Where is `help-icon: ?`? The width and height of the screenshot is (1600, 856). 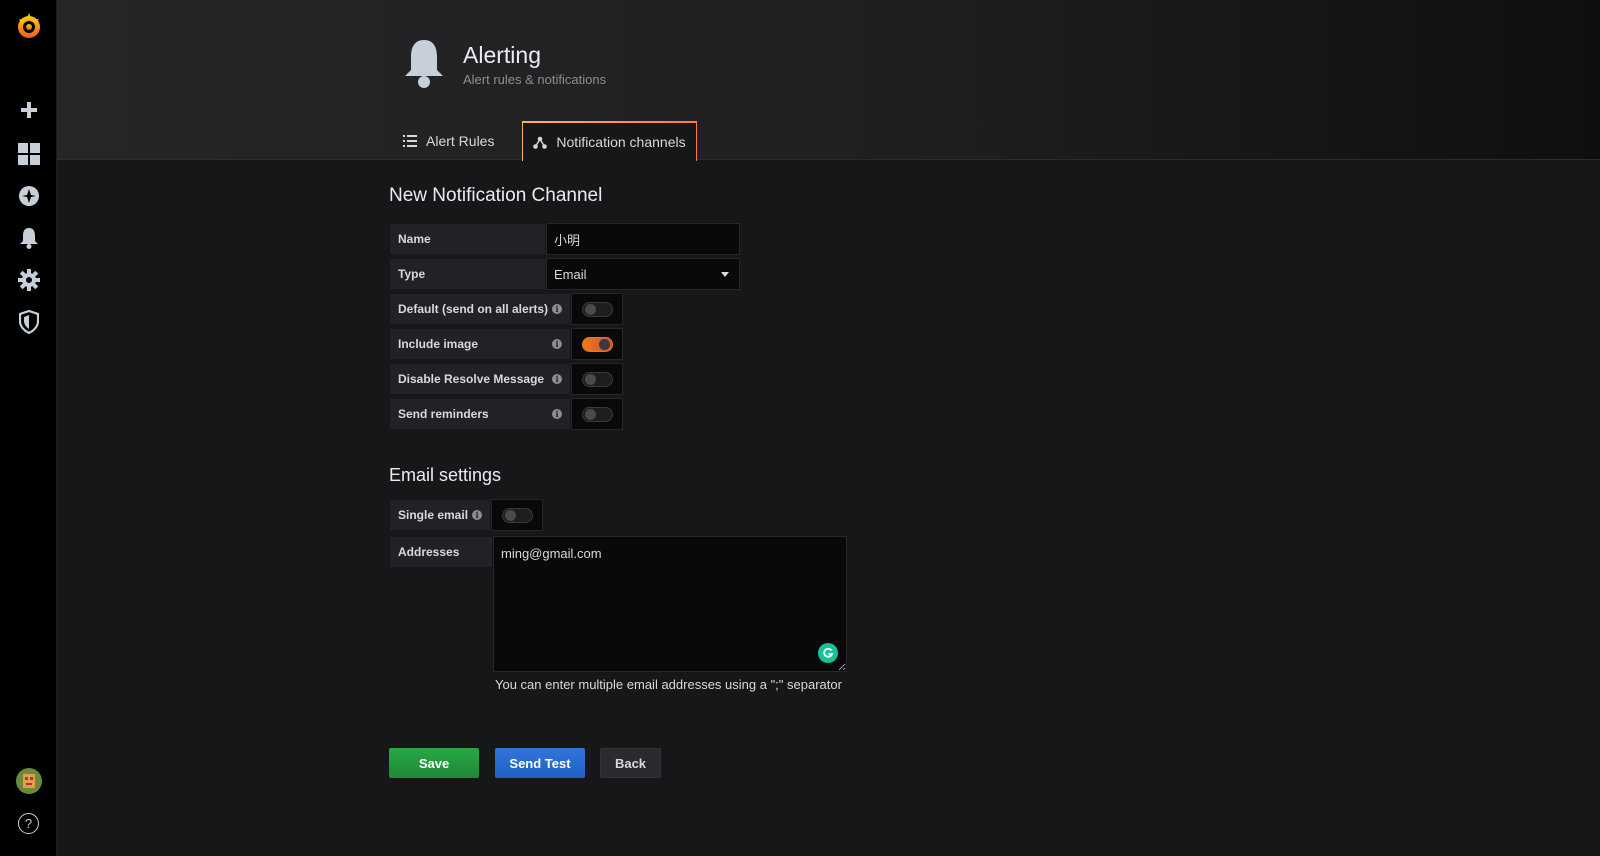 help-icon: ? is located at coordinates (28, 823).